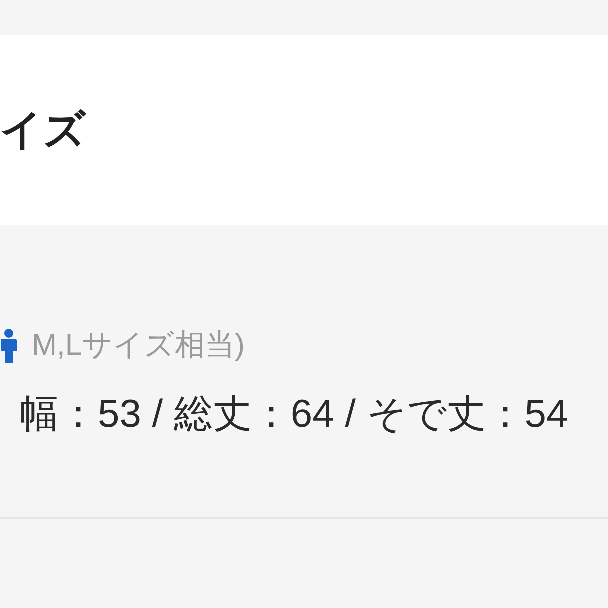 The height and width of the screenshot is (608, 608). What do you see at coordinates (43, 130) in the screenshot?
I see `section-title: イズ` at bounding box center [43, 130].